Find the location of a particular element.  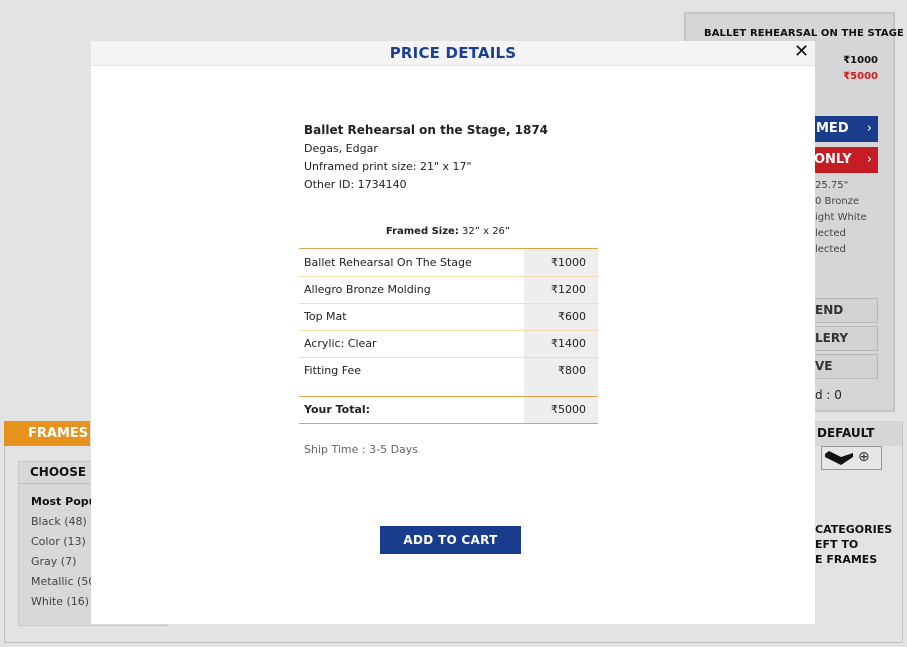

categories-hint-line: CATEGORIES is located at coordinates (854, 529).